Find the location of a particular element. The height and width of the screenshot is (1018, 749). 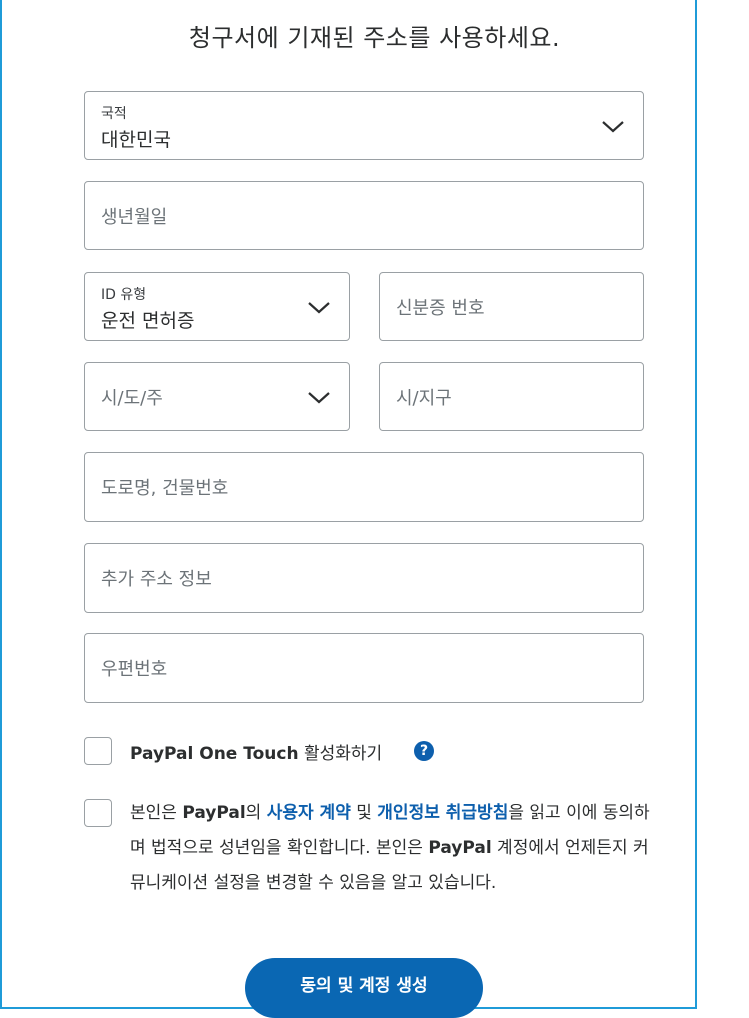

state-select: 시/도/주 is located at coordinates (217, 396).